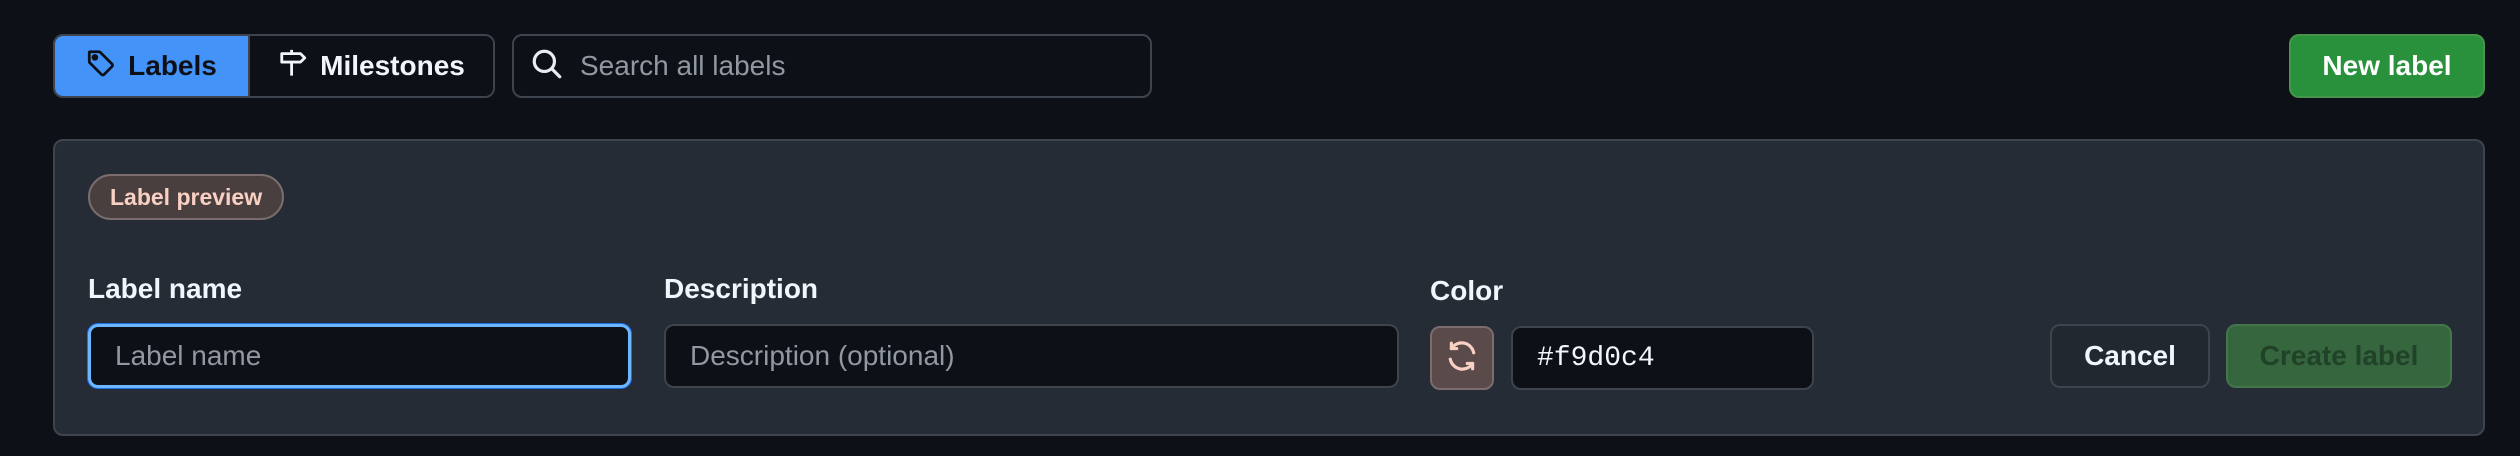  I want to click on description-input, so click(1031, 356).